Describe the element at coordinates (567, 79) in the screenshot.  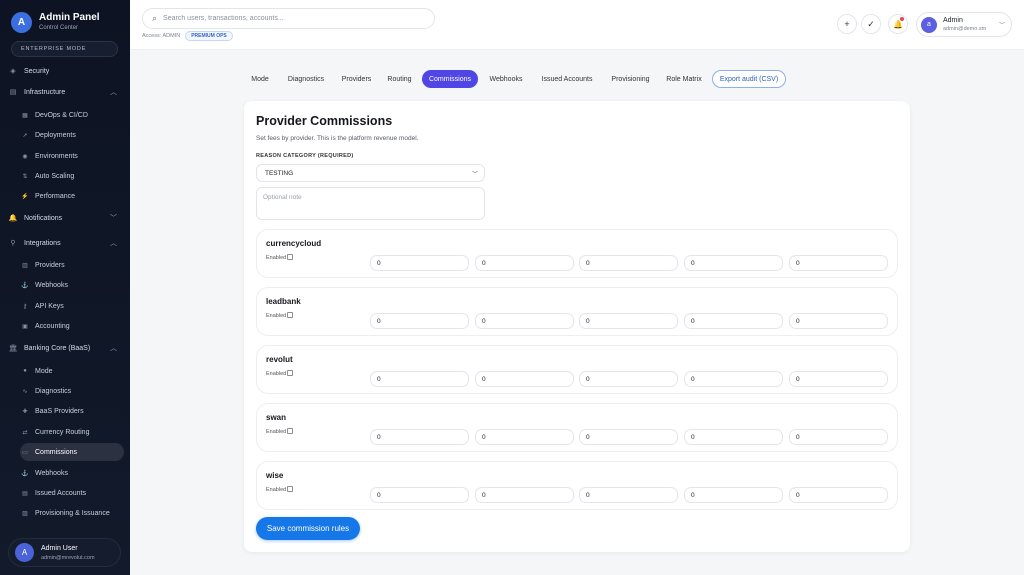
I see `tab-issued-accounts: Issued Accounts` at that location.